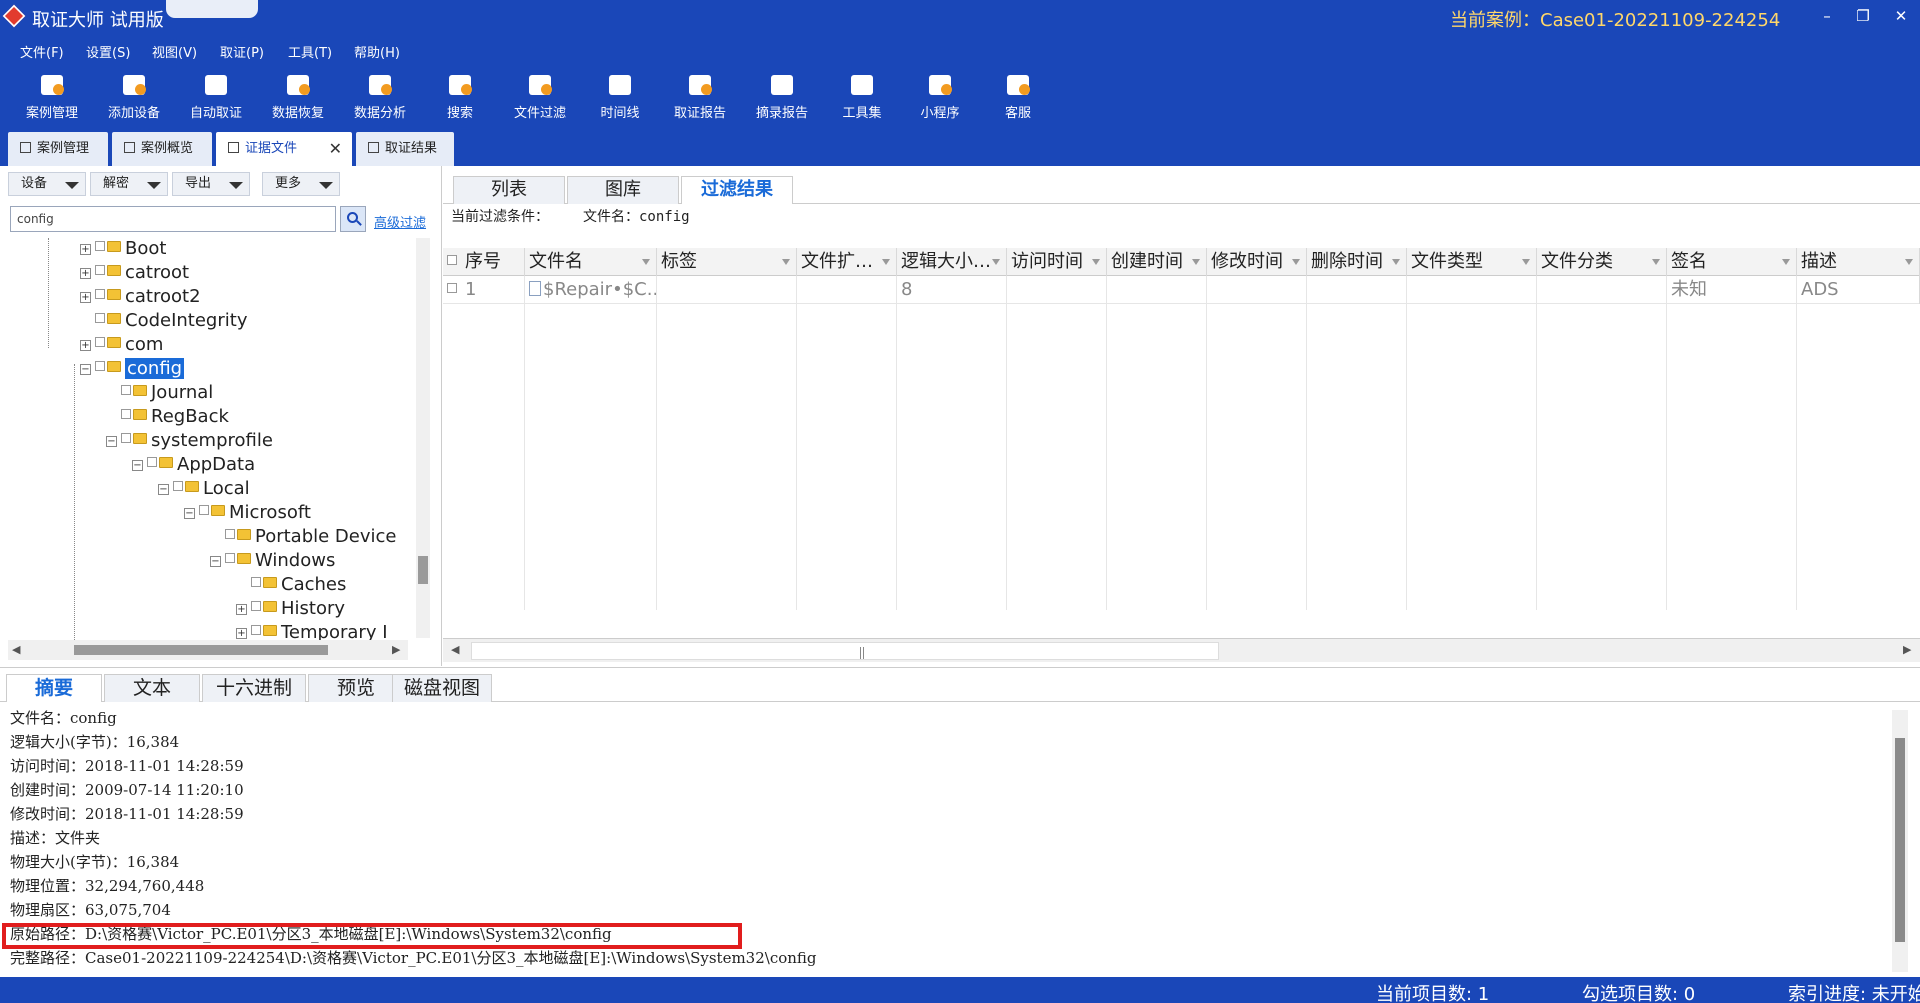 The image size is (1920, 1003). I want to click on excerpt-report-button: 摘录报告, so click(782, 100).